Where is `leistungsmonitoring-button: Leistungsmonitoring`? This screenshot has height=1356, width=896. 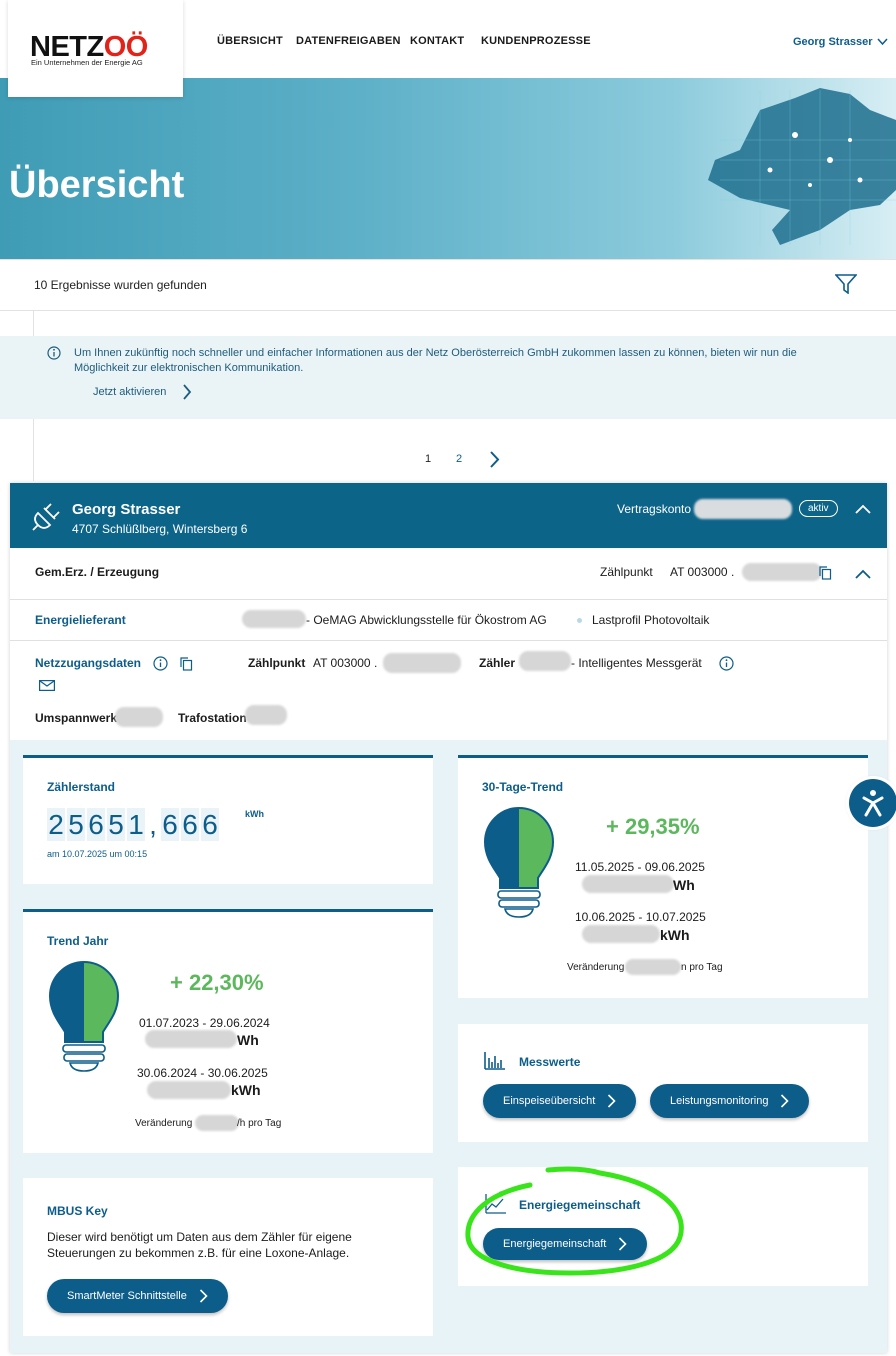
leistungsmonitoring-button: Leistungsmonitoring is located at coordinates (730, 1101).